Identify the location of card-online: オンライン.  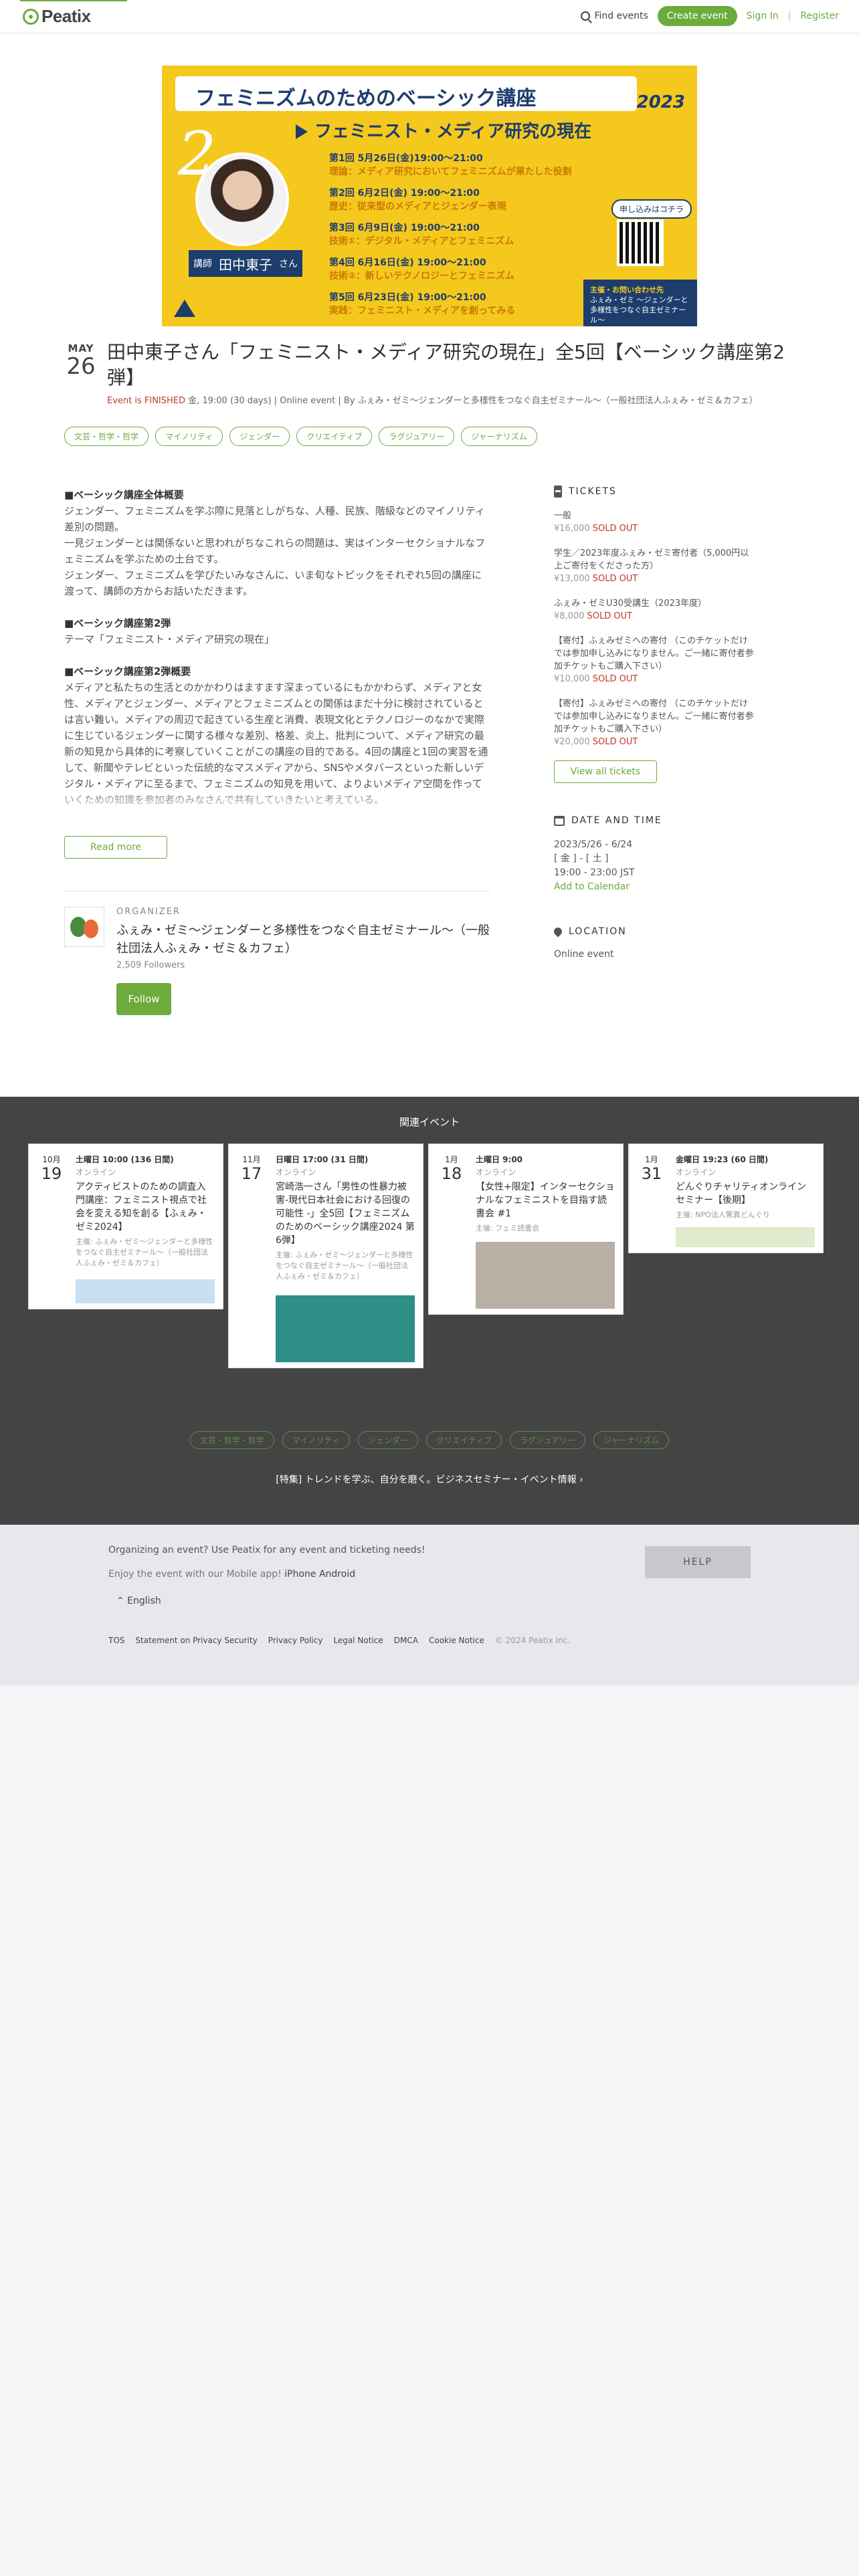
(296, 1172).